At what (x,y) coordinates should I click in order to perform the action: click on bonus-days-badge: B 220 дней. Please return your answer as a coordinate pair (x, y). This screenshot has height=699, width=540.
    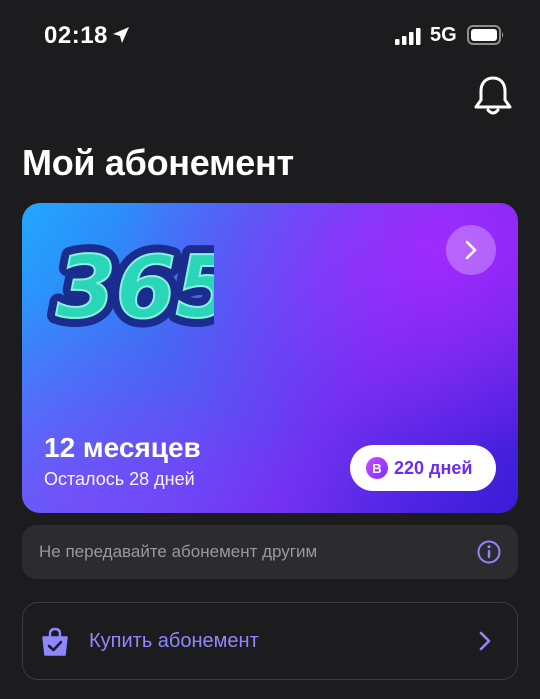
    Looking at the image, I should click on (423, 468).